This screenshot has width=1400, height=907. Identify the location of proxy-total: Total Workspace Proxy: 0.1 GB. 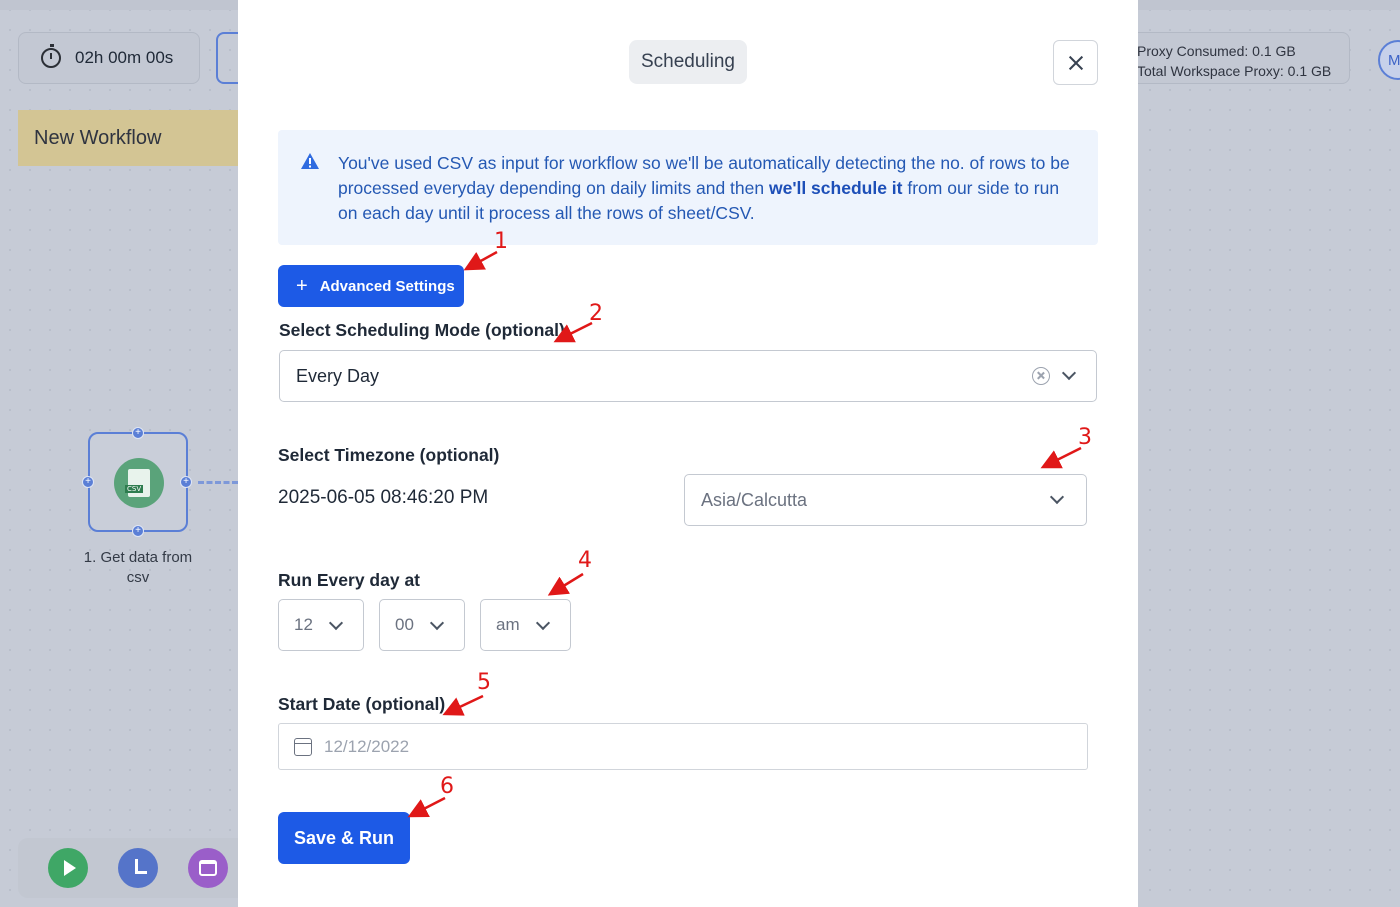
(1234, 71).